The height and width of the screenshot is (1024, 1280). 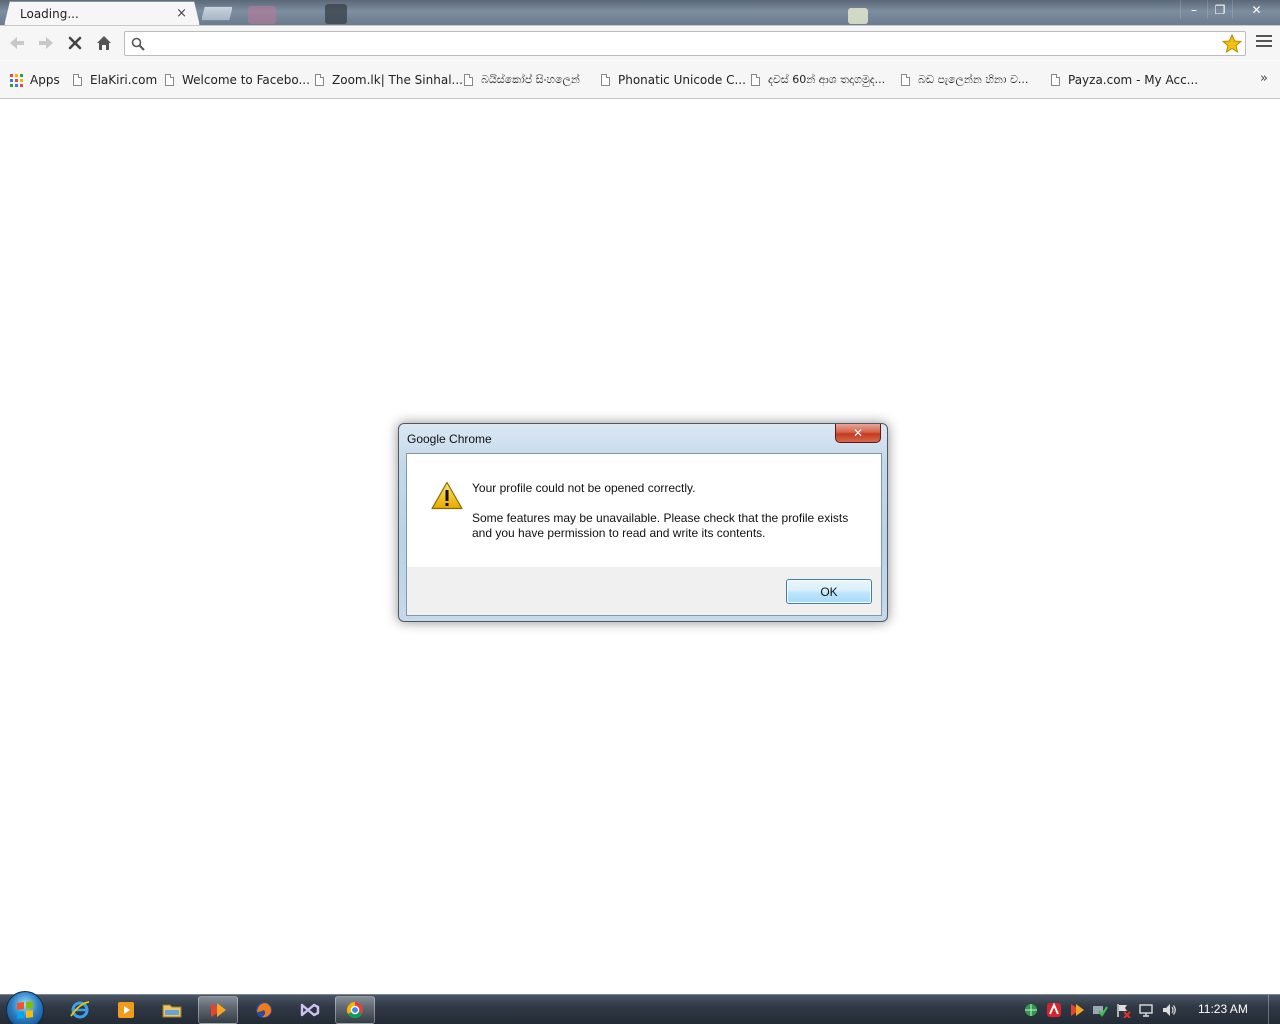 What do you see at coordinates (1274, 1009) in the screenshot?
I see `show-desktop-button` at bounding box center [1274, 1009].